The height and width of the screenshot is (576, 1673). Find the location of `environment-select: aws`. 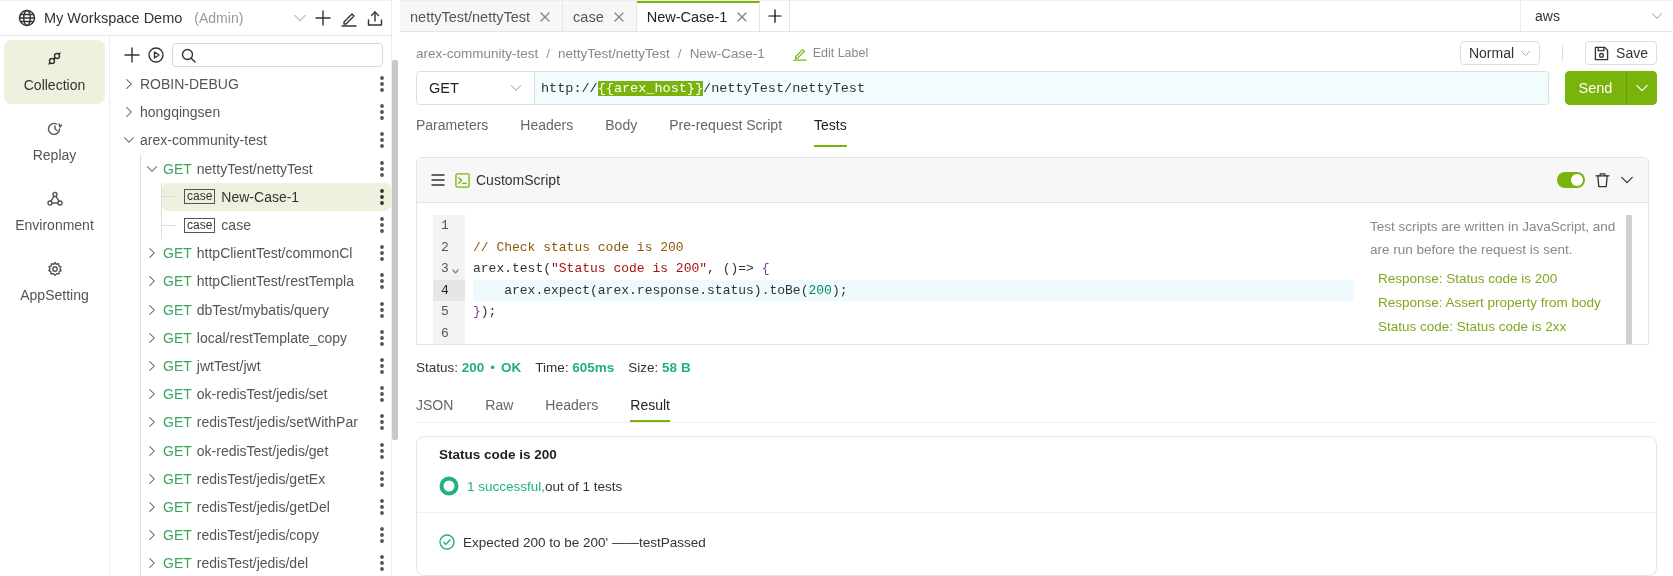

environment-select: aws is located at coordinates (1596, 16).